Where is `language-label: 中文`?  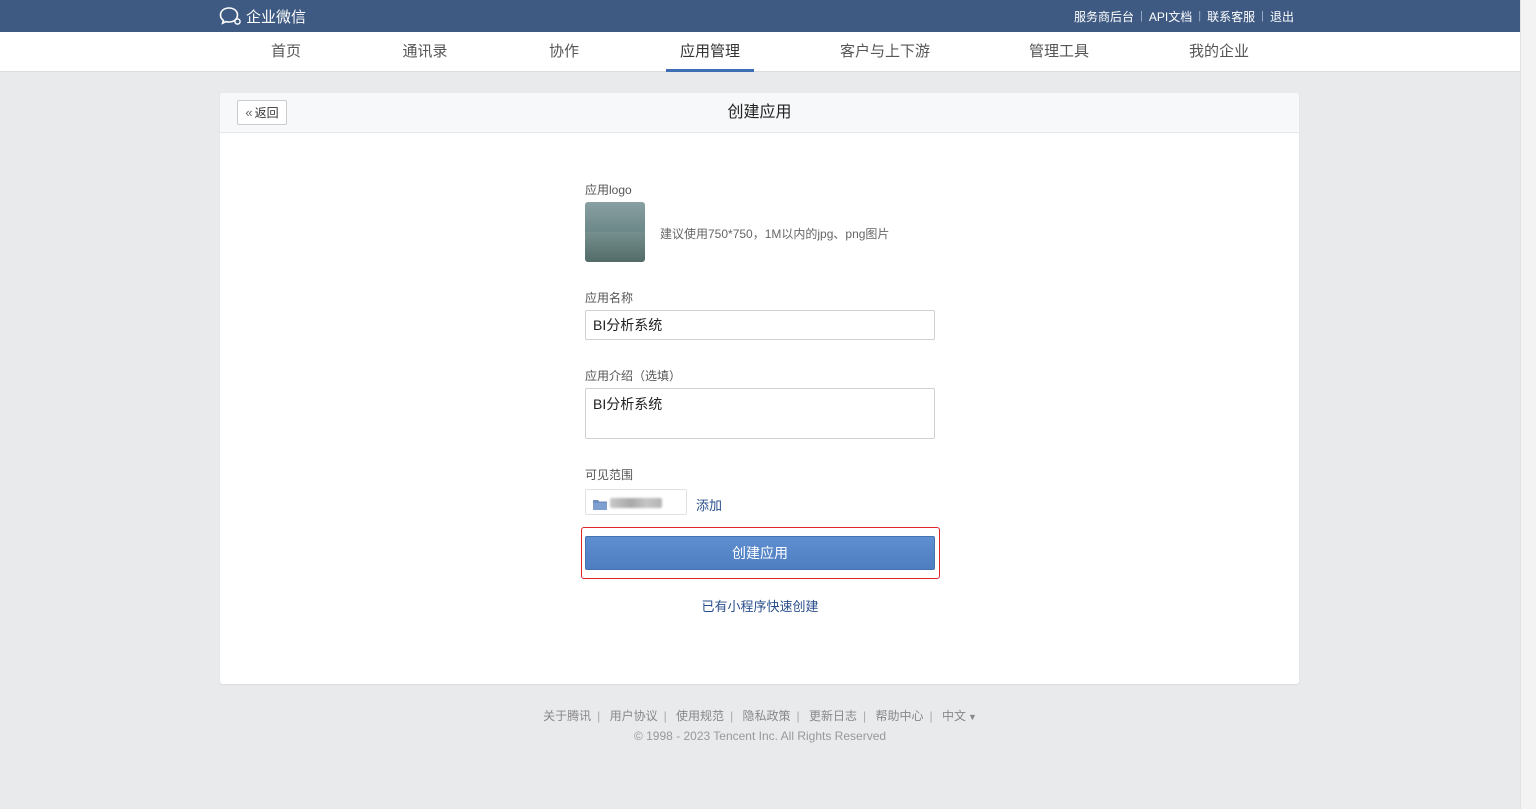 language-label: 中文 is located at coordinates (953, 716).